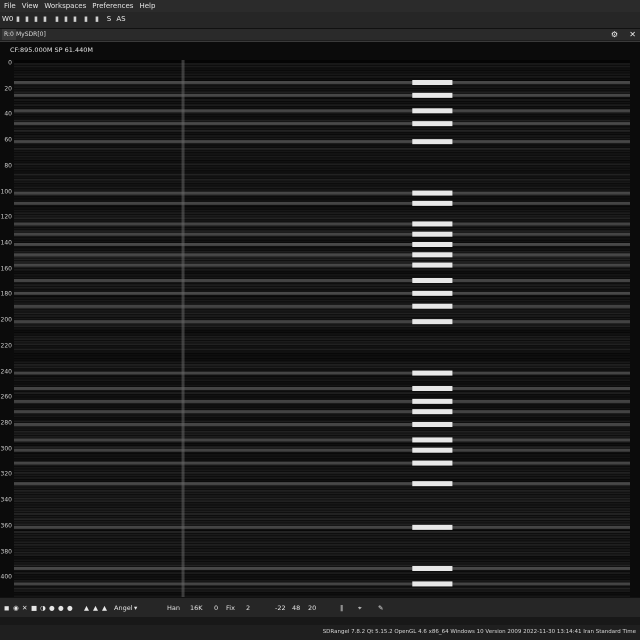 This screenshot has height=640, width=640. I want to click on chevron-down-icon: ▾, so click(135, 608).